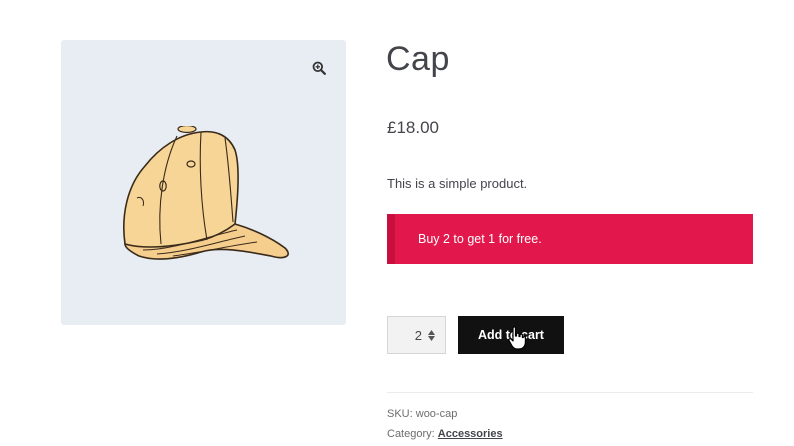 This screenshot has height=446, width=794. I want to click on product-title: Cap, so click(418, 59).